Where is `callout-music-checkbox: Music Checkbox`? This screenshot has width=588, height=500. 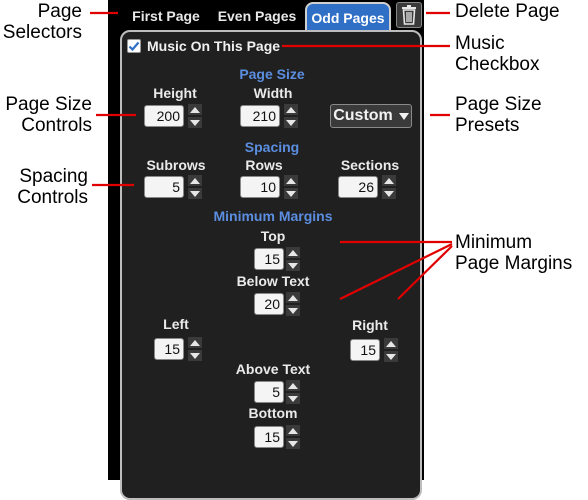
callout-music-checkbox: Music Checkbox is located at coordinates (510, 54).